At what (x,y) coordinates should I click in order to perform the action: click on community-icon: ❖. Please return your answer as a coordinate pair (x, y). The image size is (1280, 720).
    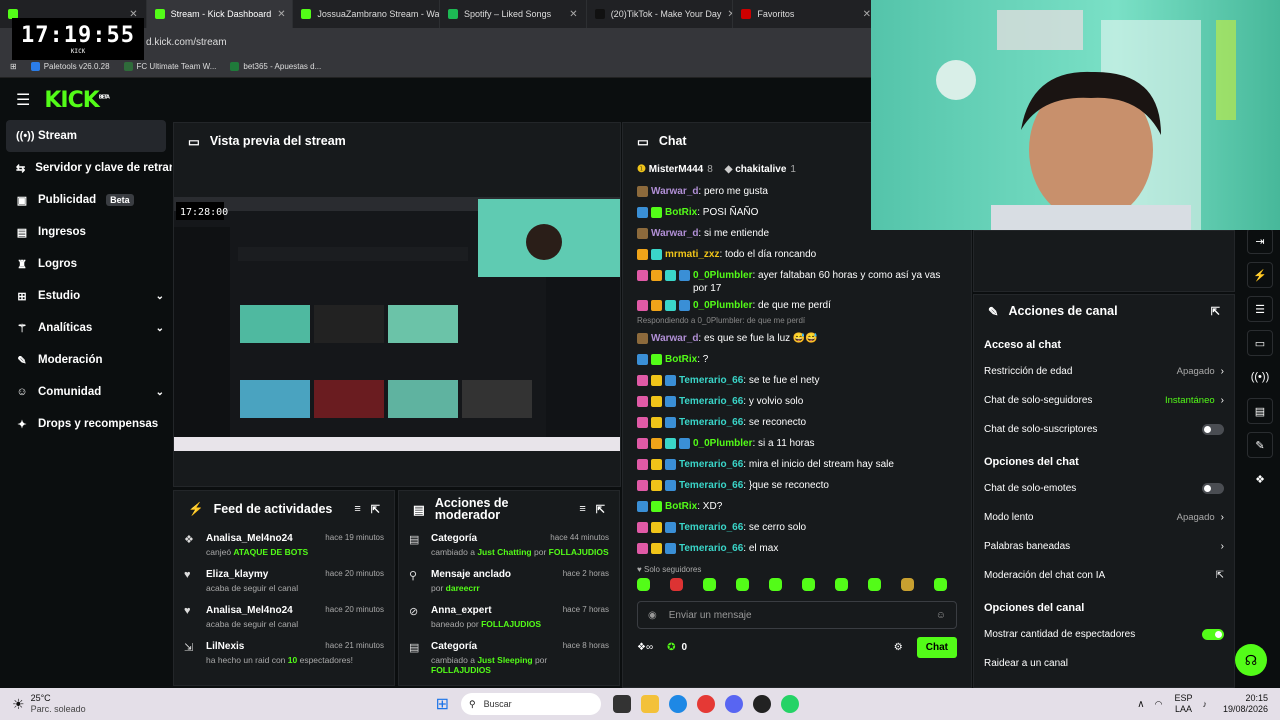
    Looking at the image, I should click on (1260, 479).